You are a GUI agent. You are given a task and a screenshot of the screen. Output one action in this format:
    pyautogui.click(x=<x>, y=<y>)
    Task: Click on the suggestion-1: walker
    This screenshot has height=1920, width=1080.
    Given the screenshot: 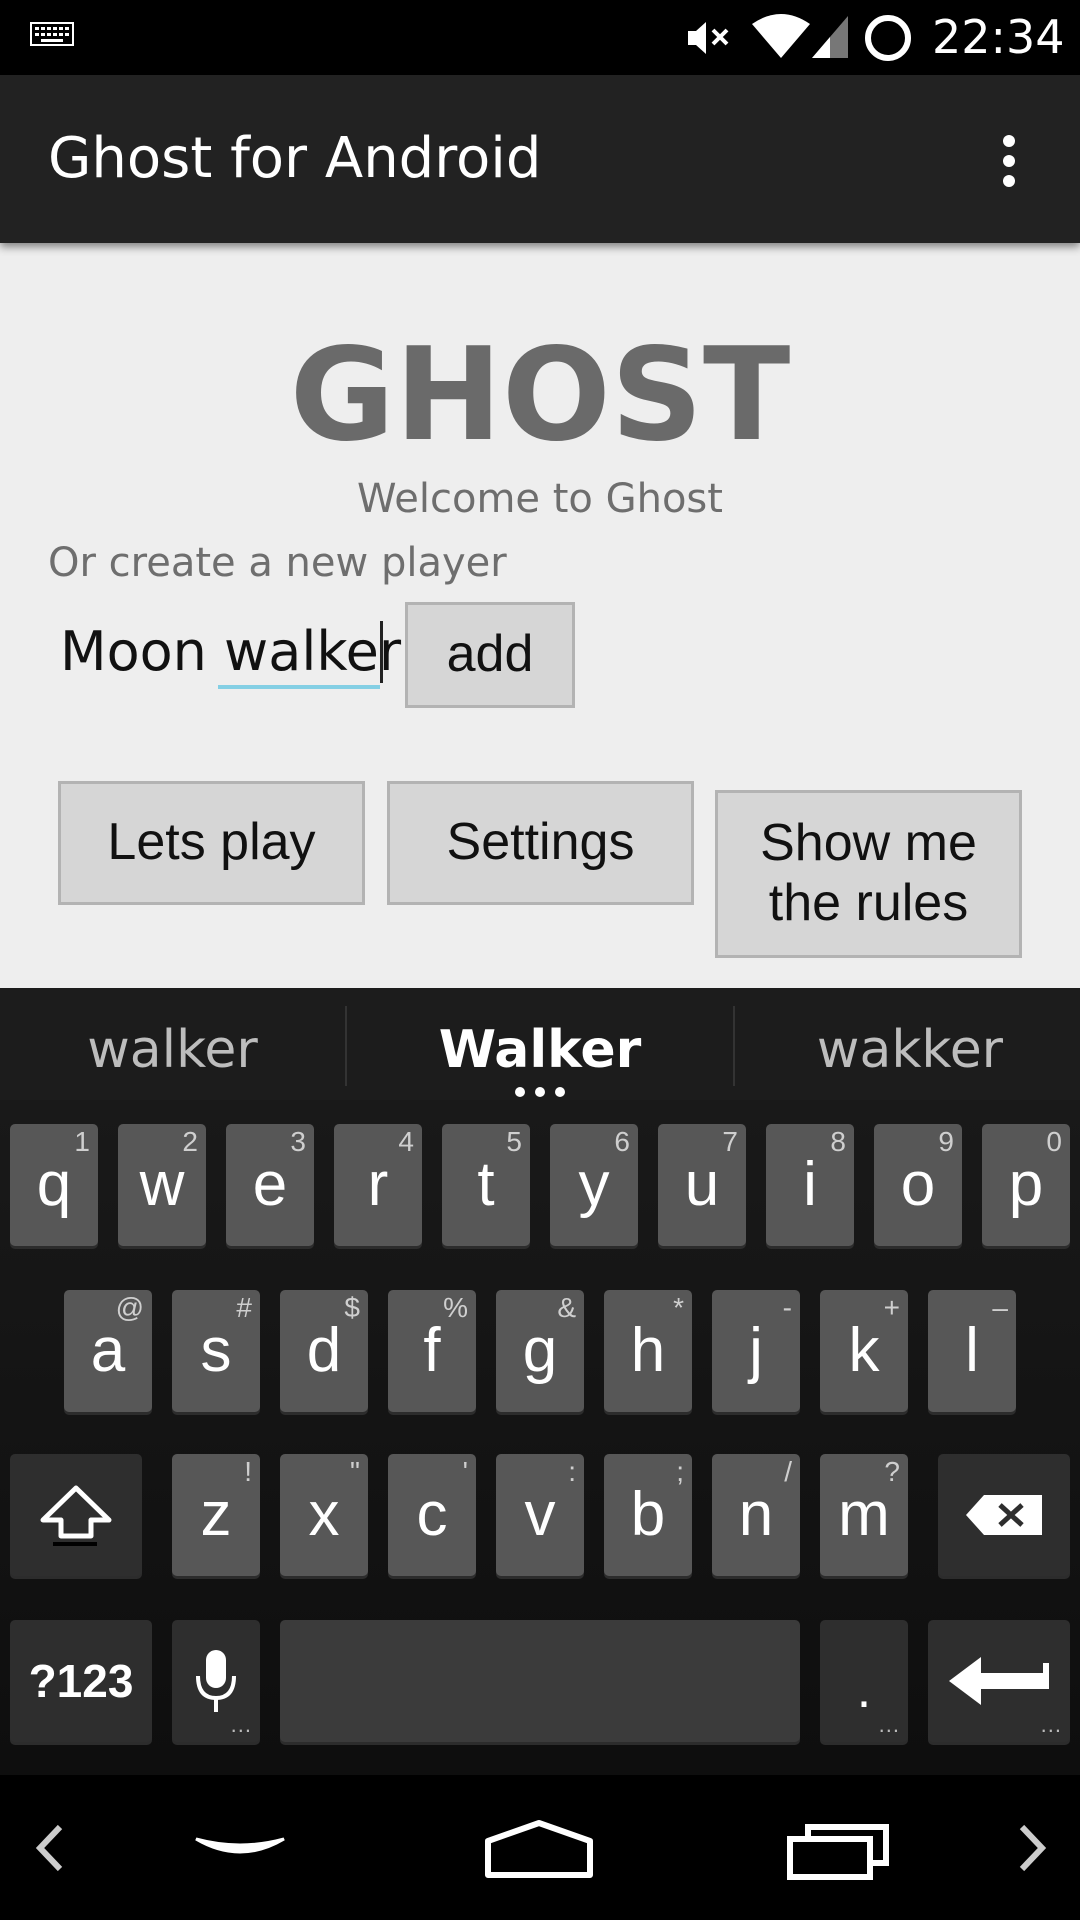 What is the action you would take?
    pyautogui.click(x=172, y=1050)
    